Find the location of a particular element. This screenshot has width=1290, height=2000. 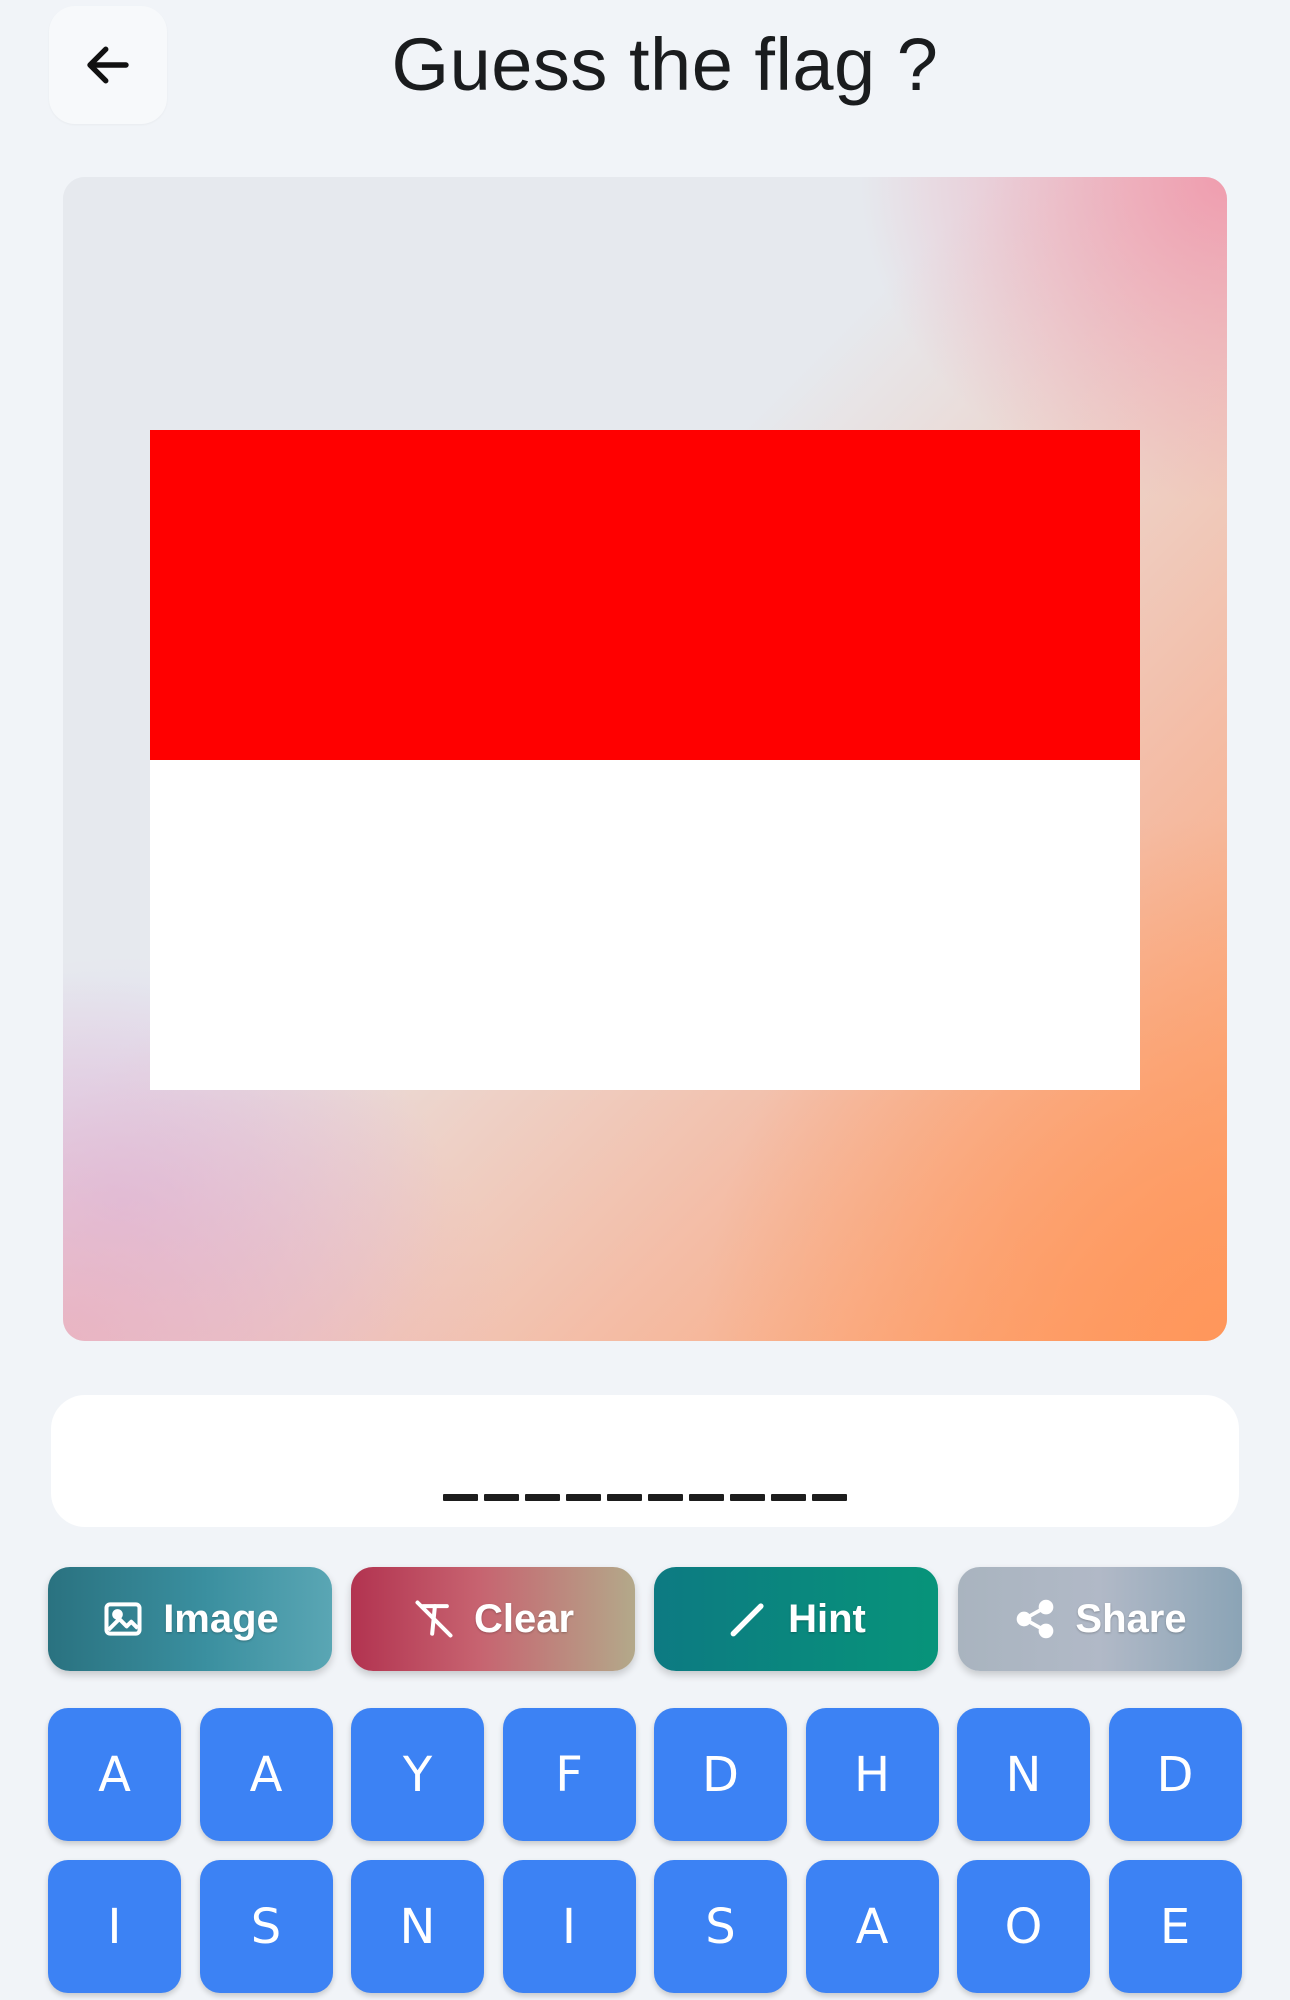

action-row: Image Clear Hint Share is located at coordinates (645, 1619).